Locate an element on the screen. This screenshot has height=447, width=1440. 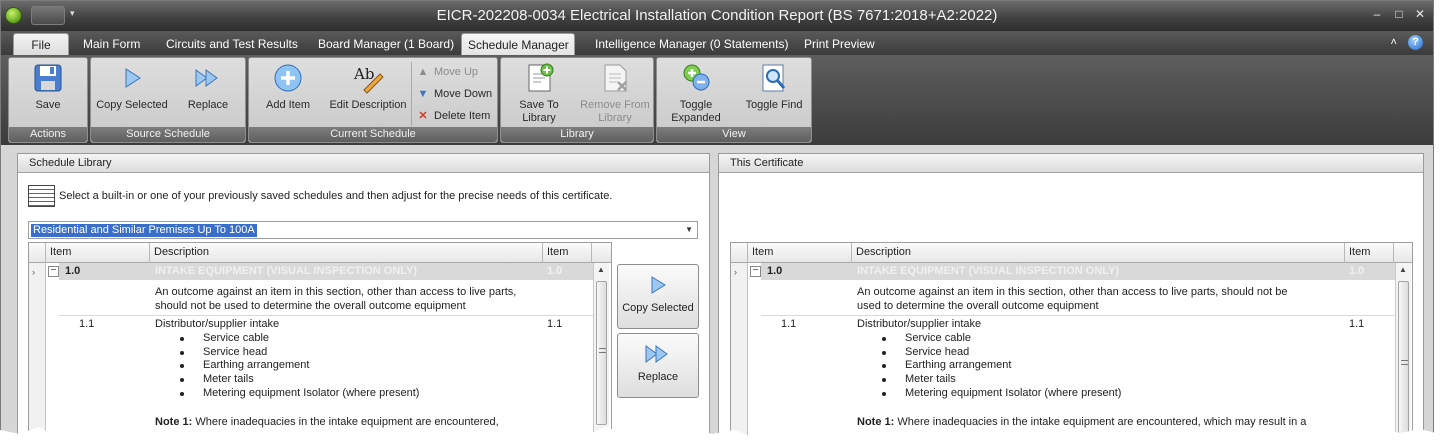
move-up-button: ▲ Move Up is located at coordinates (447, 72).